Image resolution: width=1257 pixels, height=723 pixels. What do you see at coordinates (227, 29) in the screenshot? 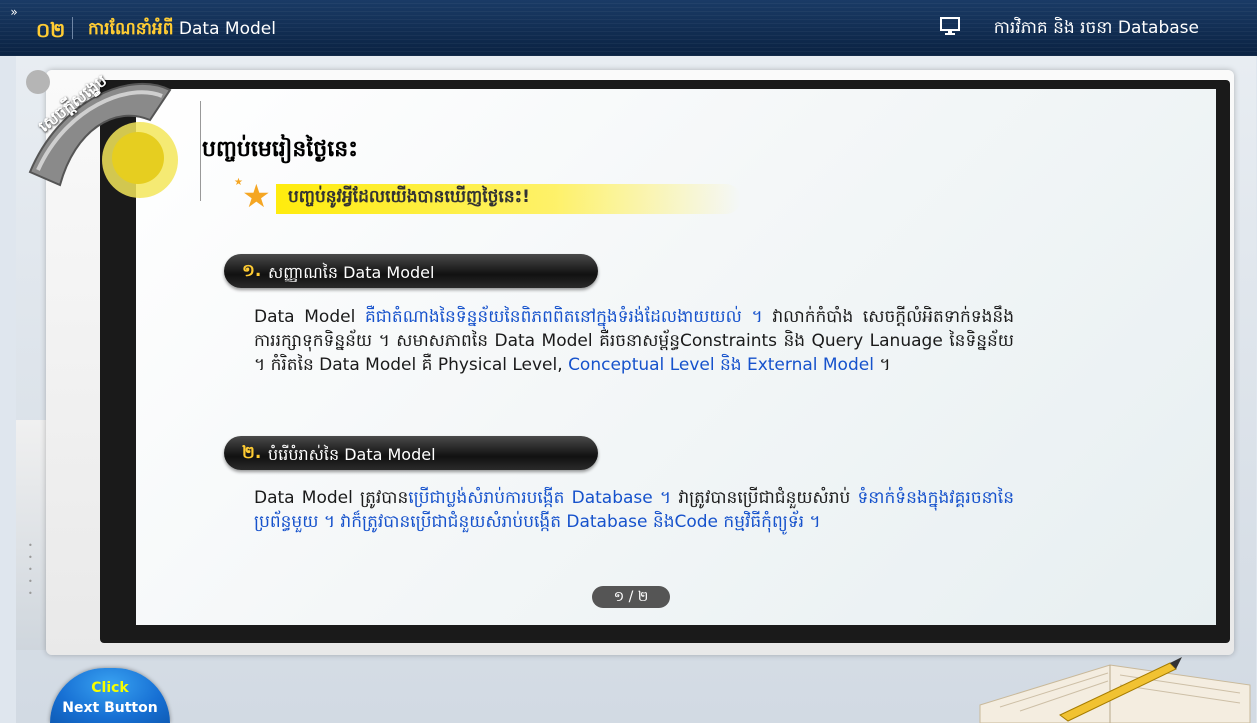
I see `lesson-title-en: Data Model` at bounding box center [227, 29].